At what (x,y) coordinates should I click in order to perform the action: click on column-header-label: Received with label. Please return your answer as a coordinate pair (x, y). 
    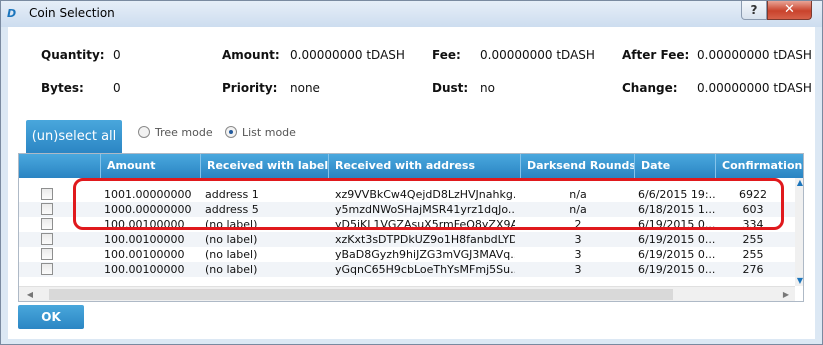
    Looking at the image, I should click on (265, 166).